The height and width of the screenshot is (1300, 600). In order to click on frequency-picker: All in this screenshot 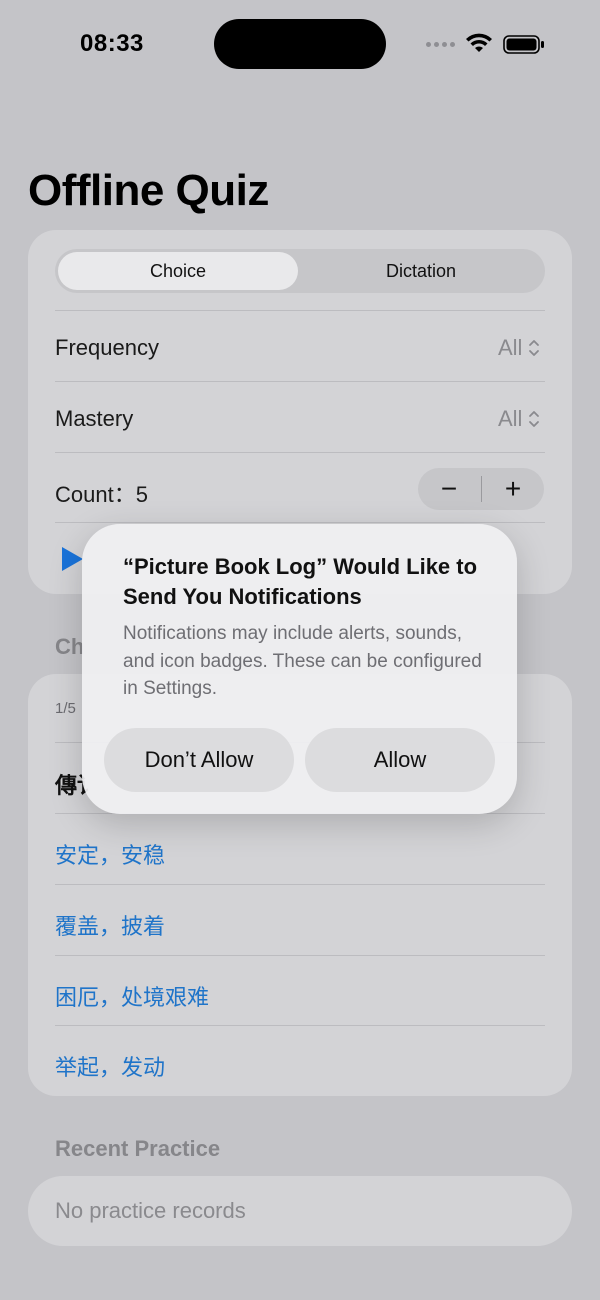, I will do `click(519, 348)`.